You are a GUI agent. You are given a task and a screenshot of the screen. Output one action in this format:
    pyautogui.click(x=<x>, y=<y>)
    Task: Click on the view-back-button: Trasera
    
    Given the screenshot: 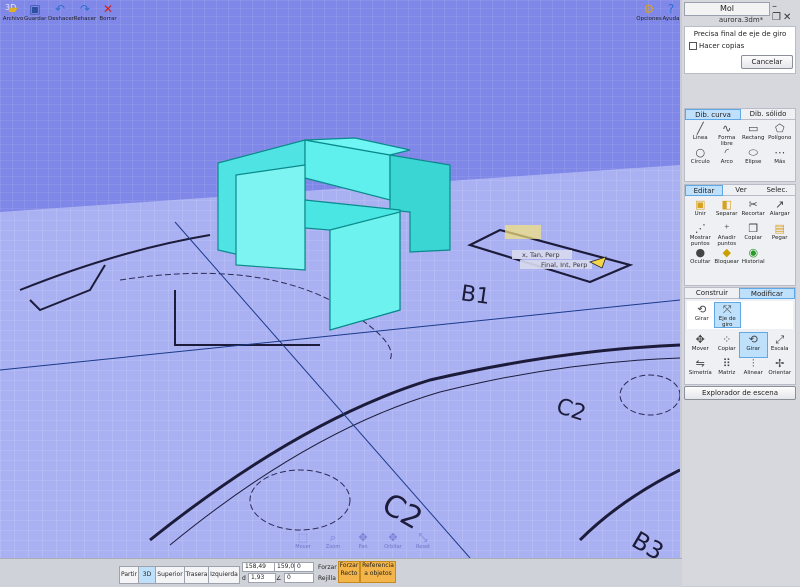 What is the action you would take?
    pyautogui.click(x=196, y=575)
    